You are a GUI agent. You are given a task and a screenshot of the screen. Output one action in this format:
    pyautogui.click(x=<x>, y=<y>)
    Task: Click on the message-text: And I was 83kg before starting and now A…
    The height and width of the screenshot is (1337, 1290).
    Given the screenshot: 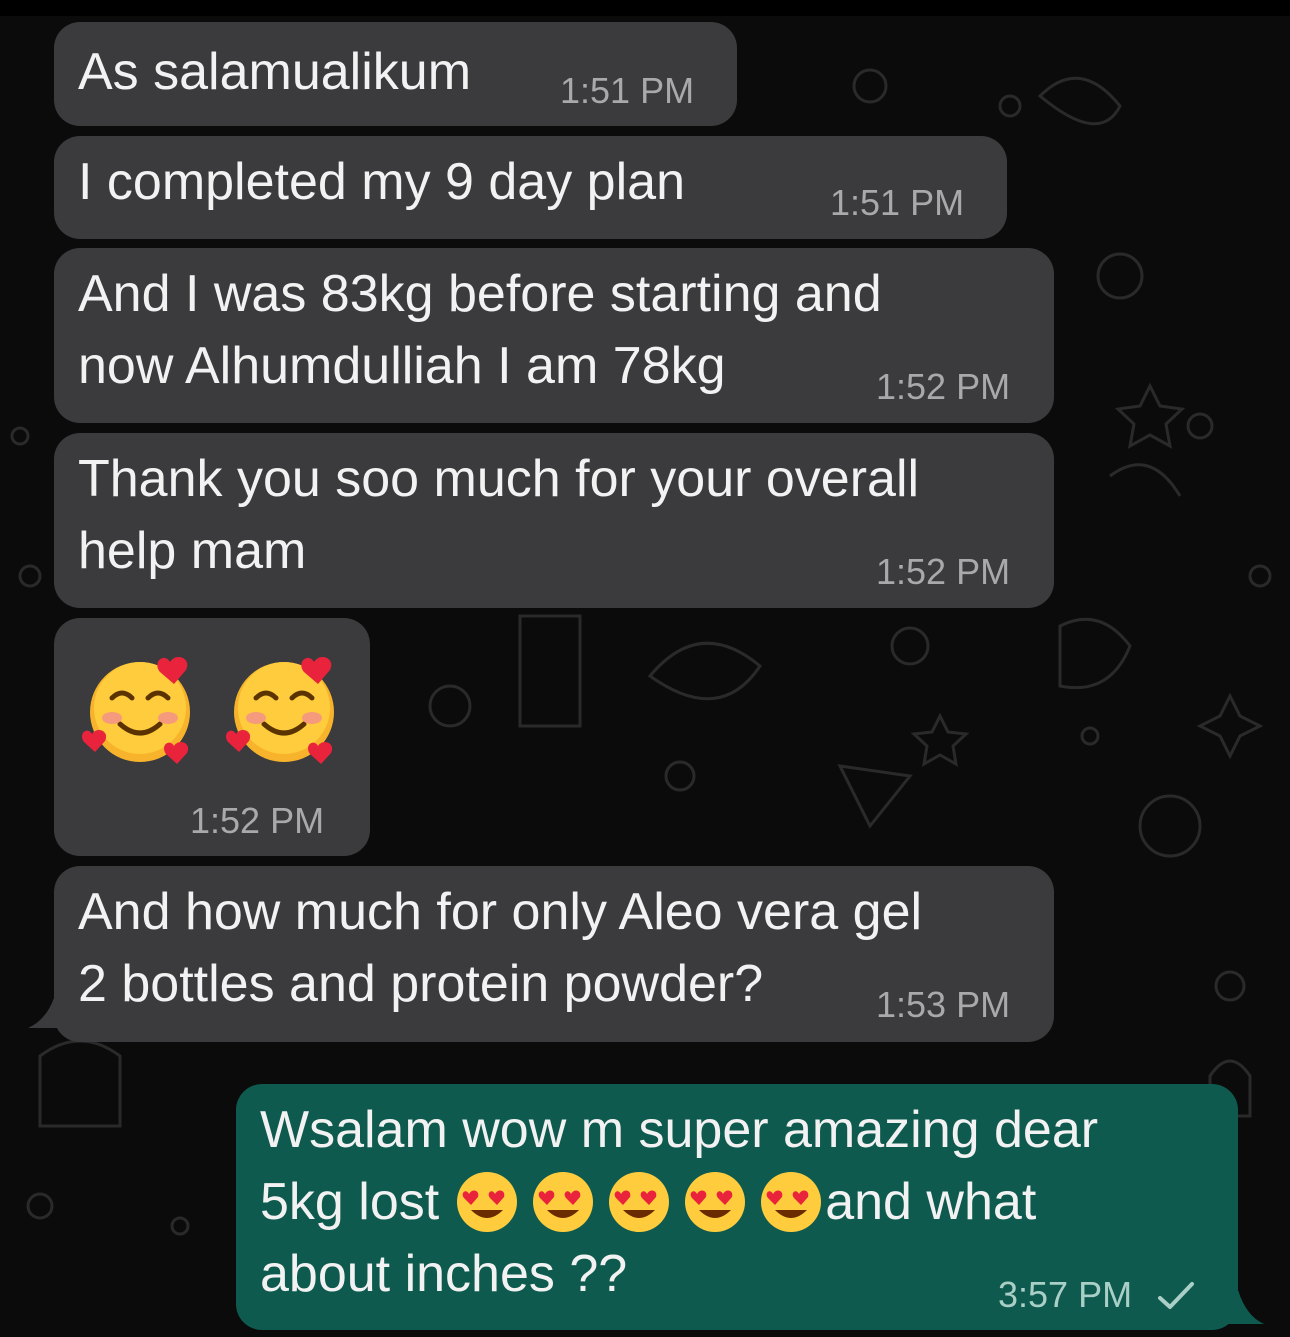 What is the action you would take?
    pyautogui.click(x=480, y=330)
    